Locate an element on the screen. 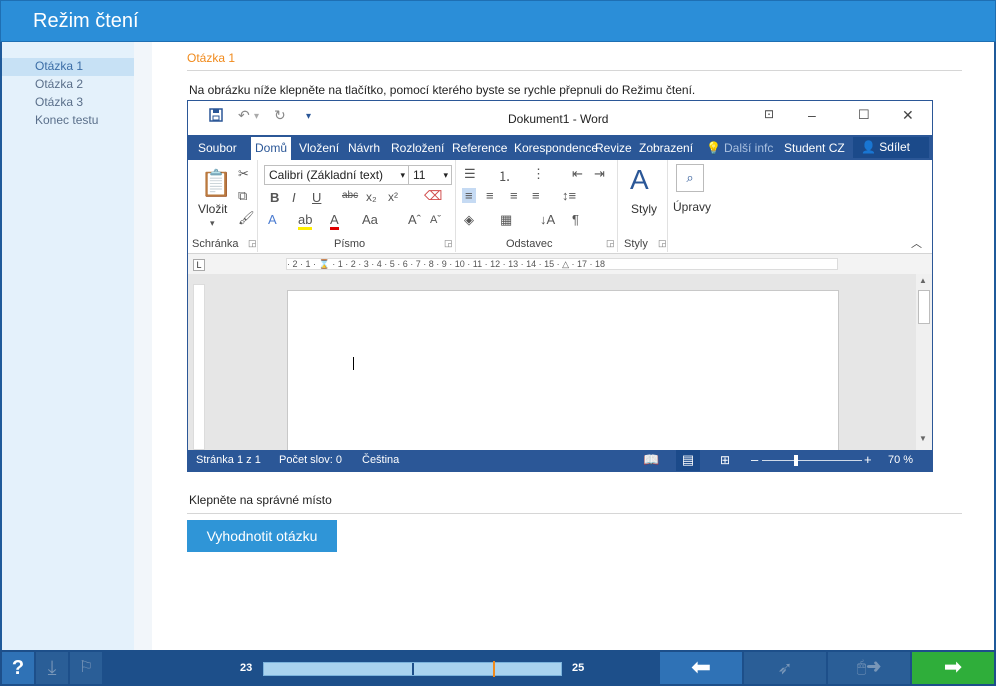  justify-icon: ≡ is located at coordinates (536, 195).